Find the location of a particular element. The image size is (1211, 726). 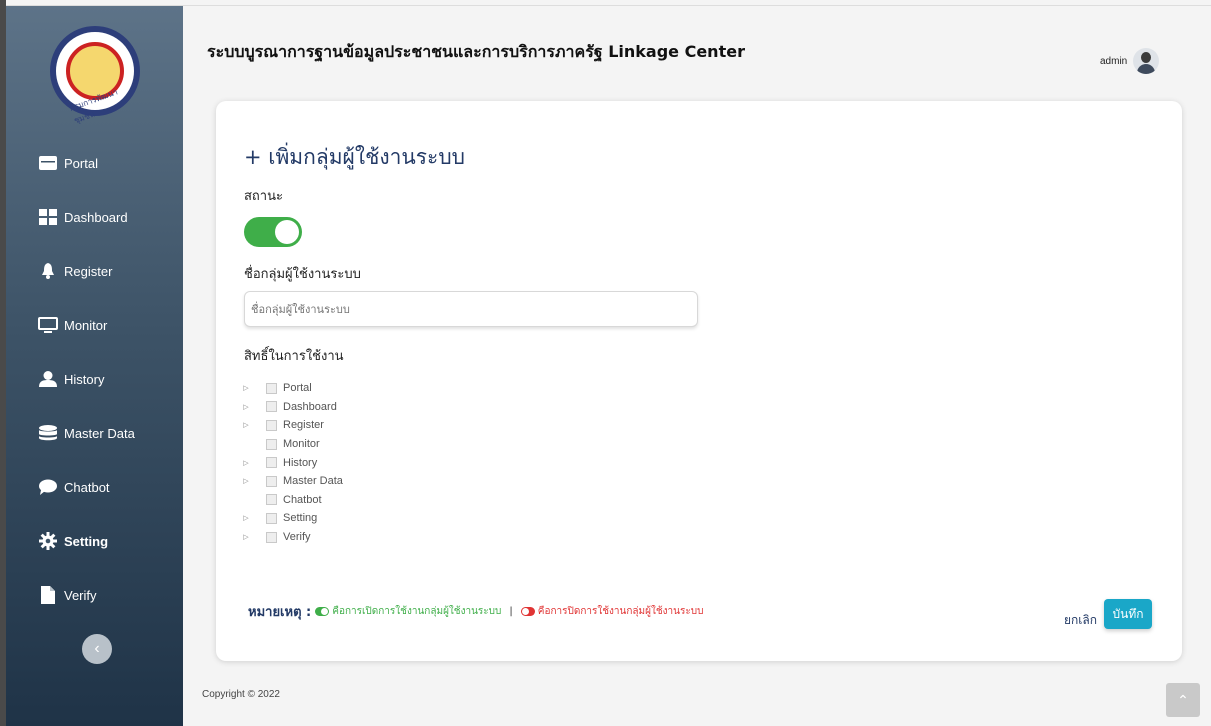

sidebar-item-history: History is located at coordinates (94, 379).